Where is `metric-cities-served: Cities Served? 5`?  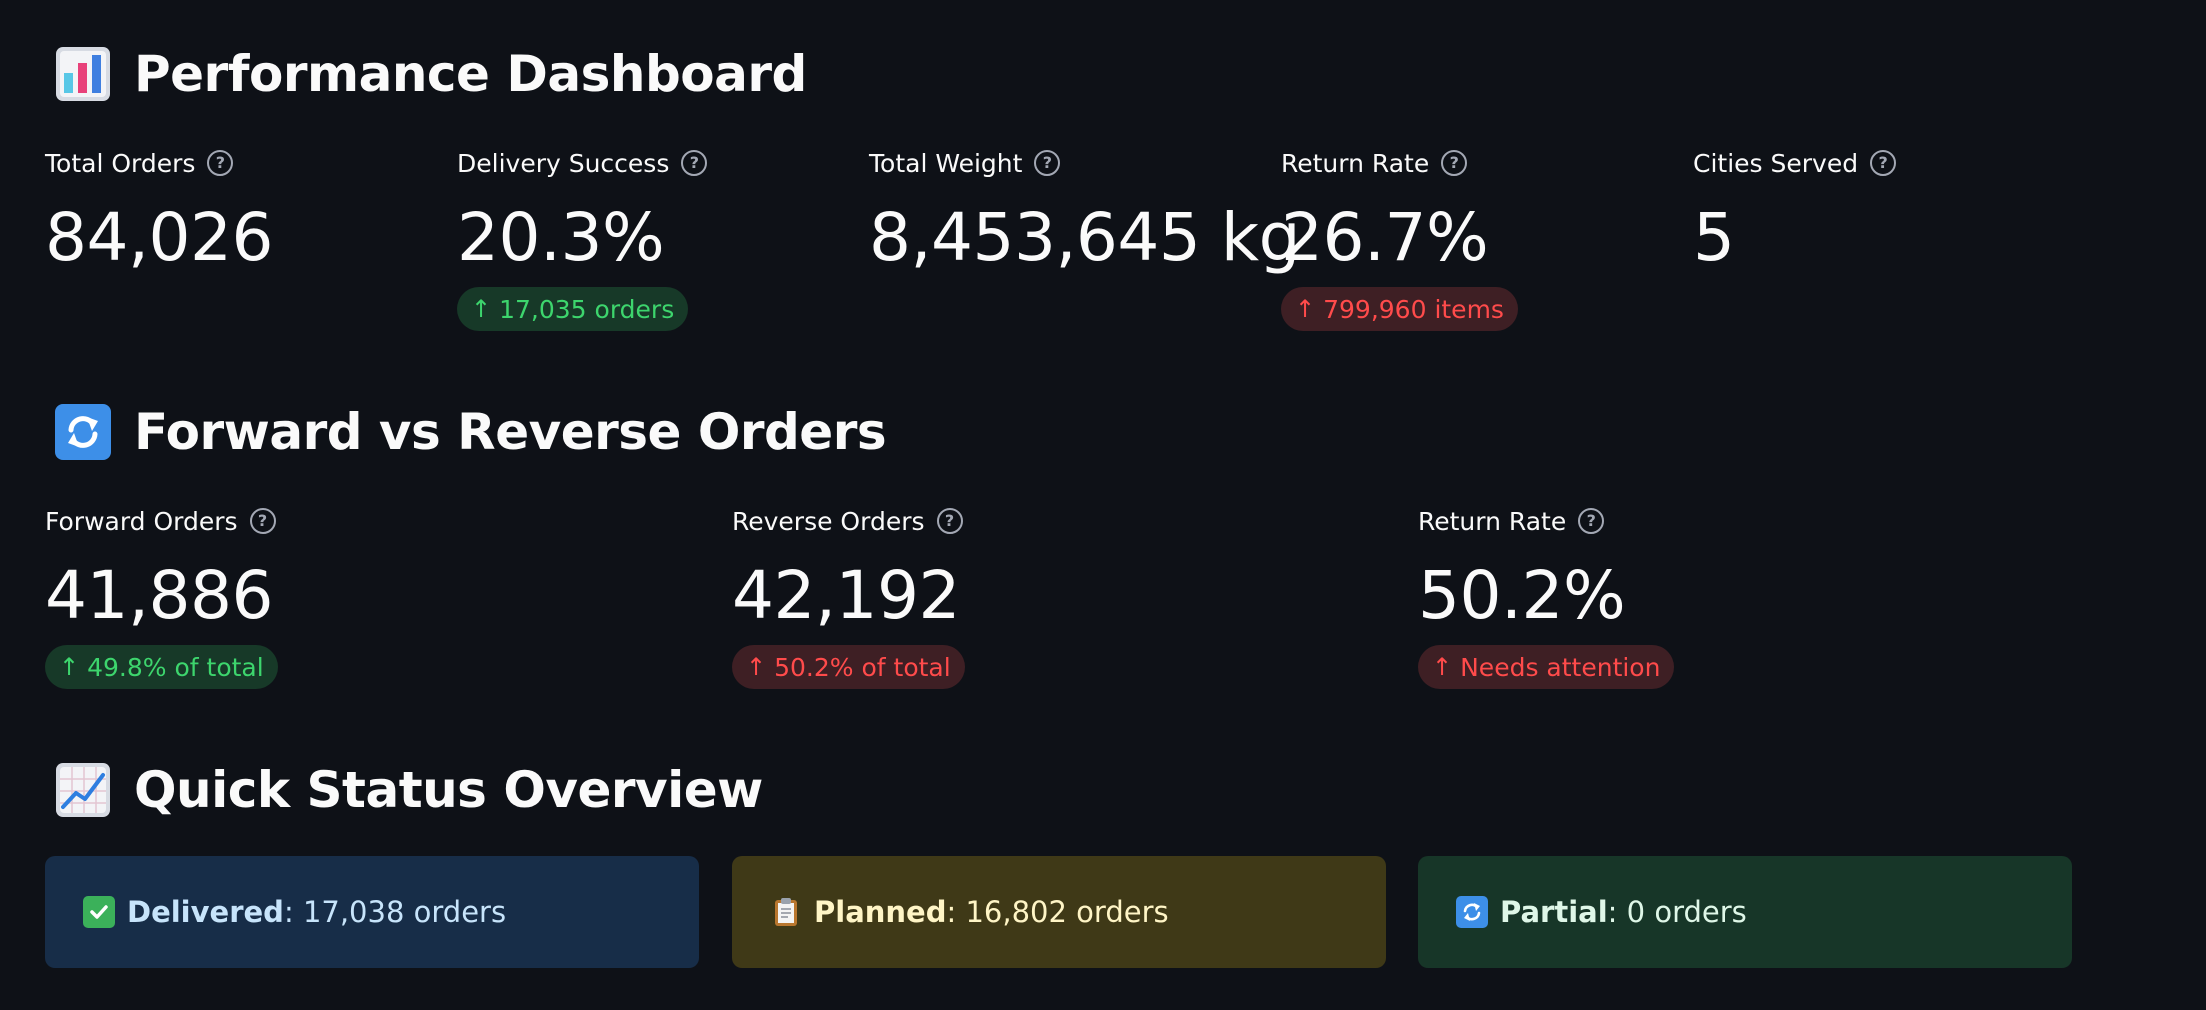
metric-cities-served: Cities Served? 5 is located at coordinates (1795, 212).